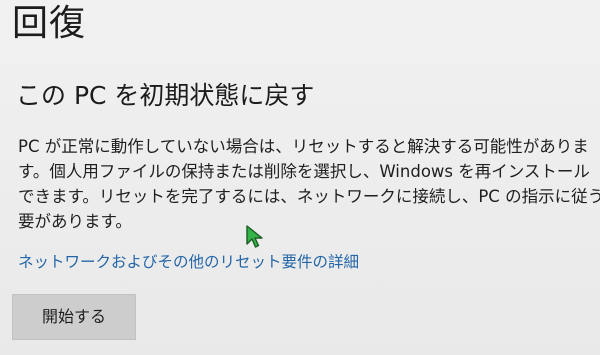 Image resolution: width=600 pixels, height=355 pixels. I want to click on description-line: 要があります。, so click(75, 221).